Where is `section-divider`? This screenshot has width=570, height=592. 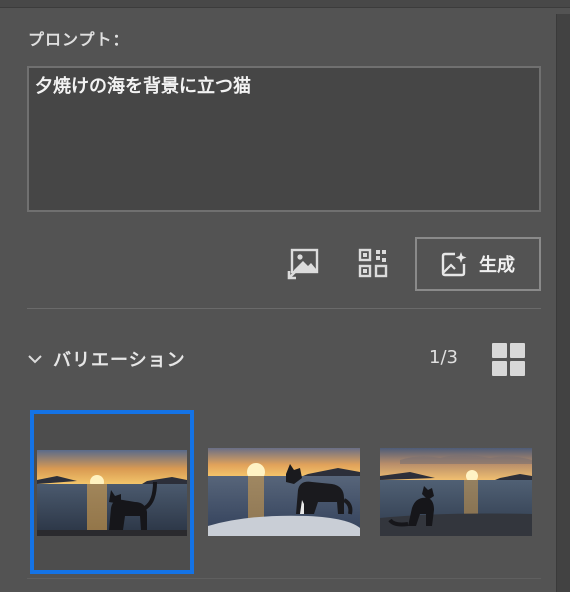
section-divider is located at coordinates (284, 308).